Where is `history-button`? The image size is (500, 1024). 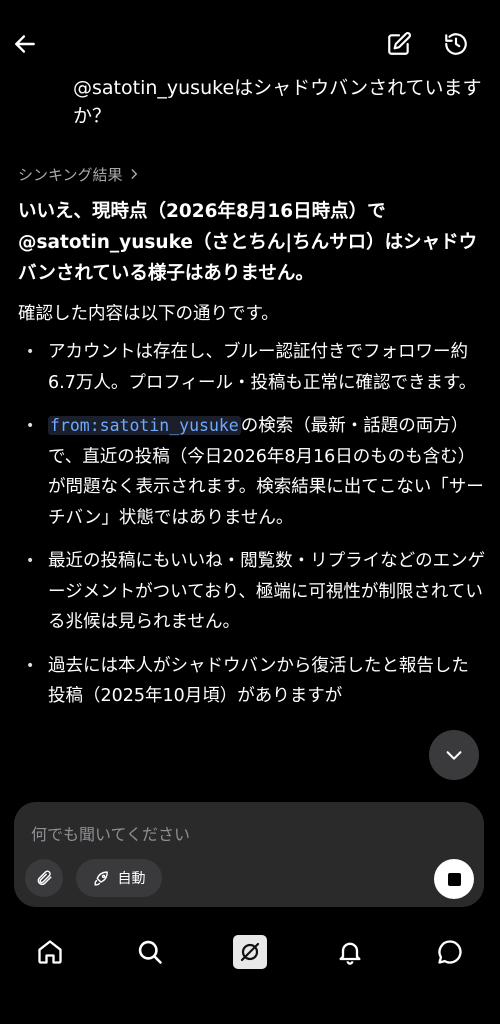
history-button is located at coordinates (456, 44).